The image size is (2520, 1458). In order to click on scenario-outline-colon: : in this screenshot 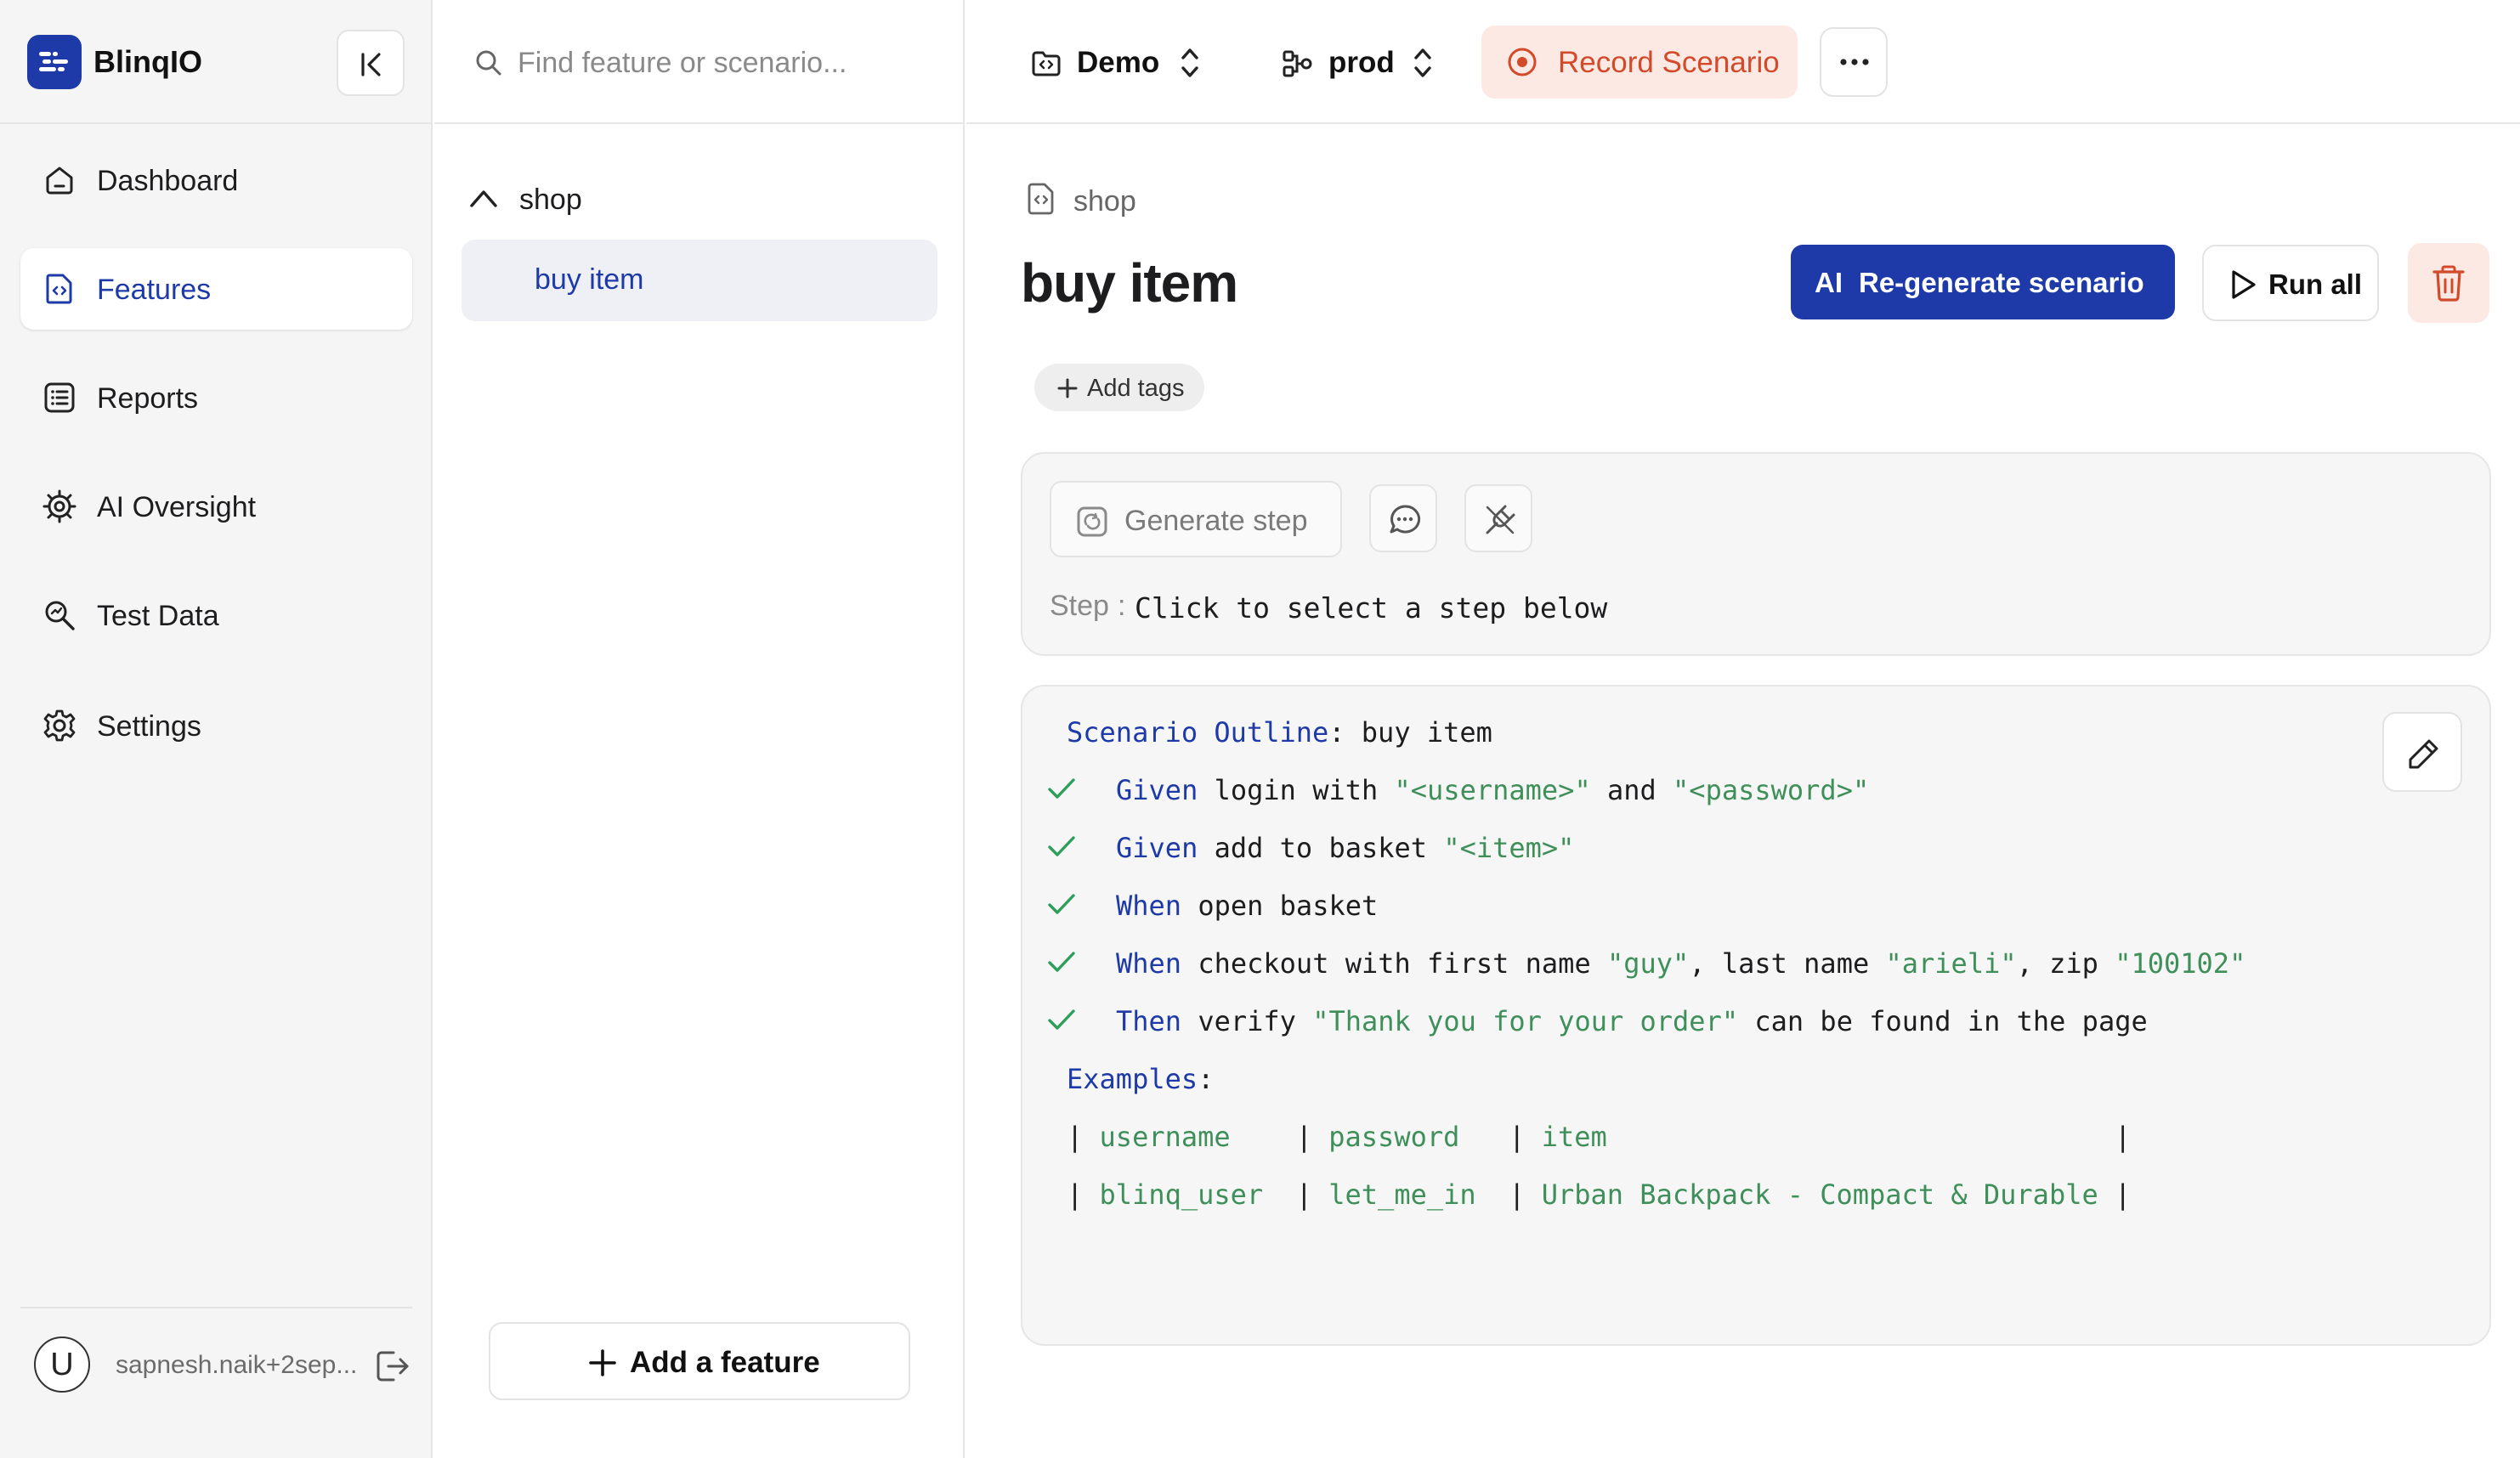, I will do `click(1336, 732)`.